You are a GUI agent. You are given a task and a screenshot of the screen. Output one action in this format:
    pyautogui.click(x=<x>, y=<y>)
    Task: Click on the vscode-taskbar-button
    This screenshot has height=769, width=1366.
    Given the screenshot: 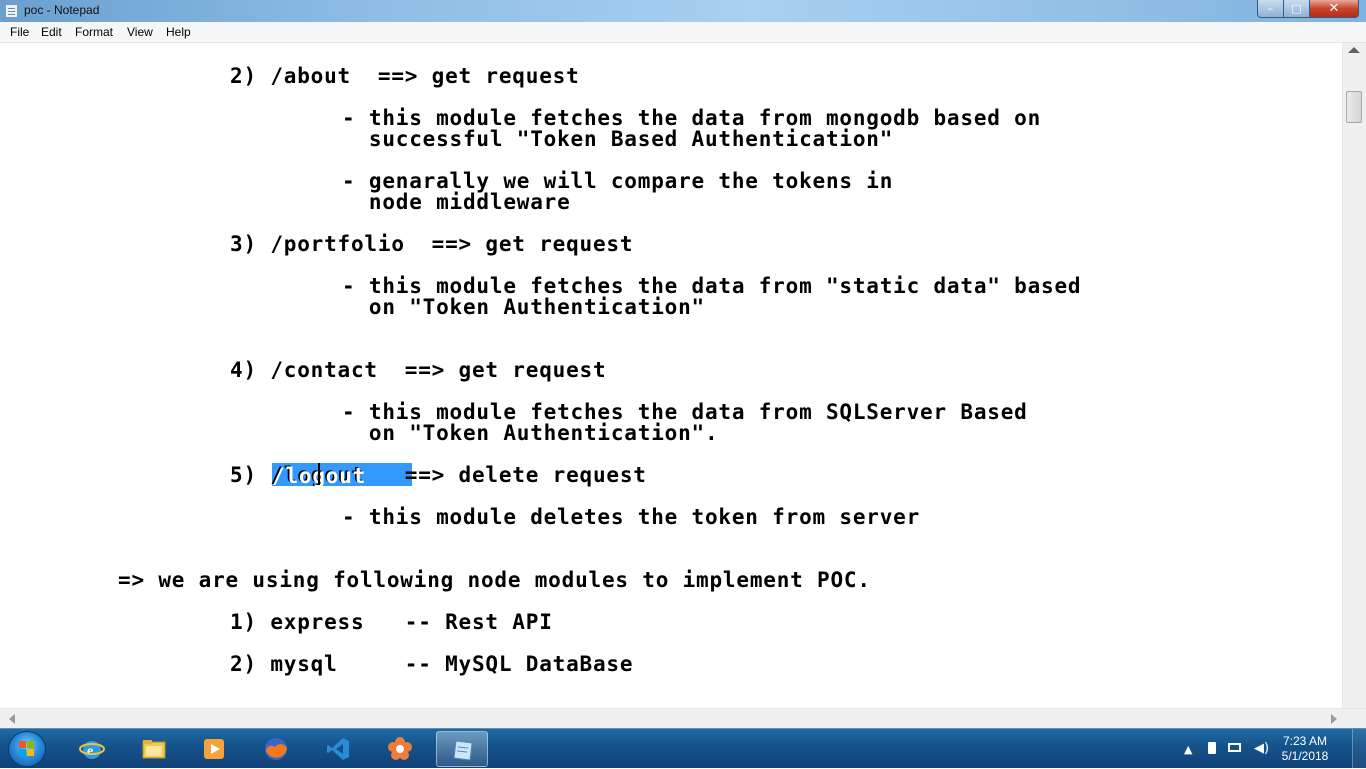 What is the action you would take?
    pyautogui.click(x=338, y=749)
    